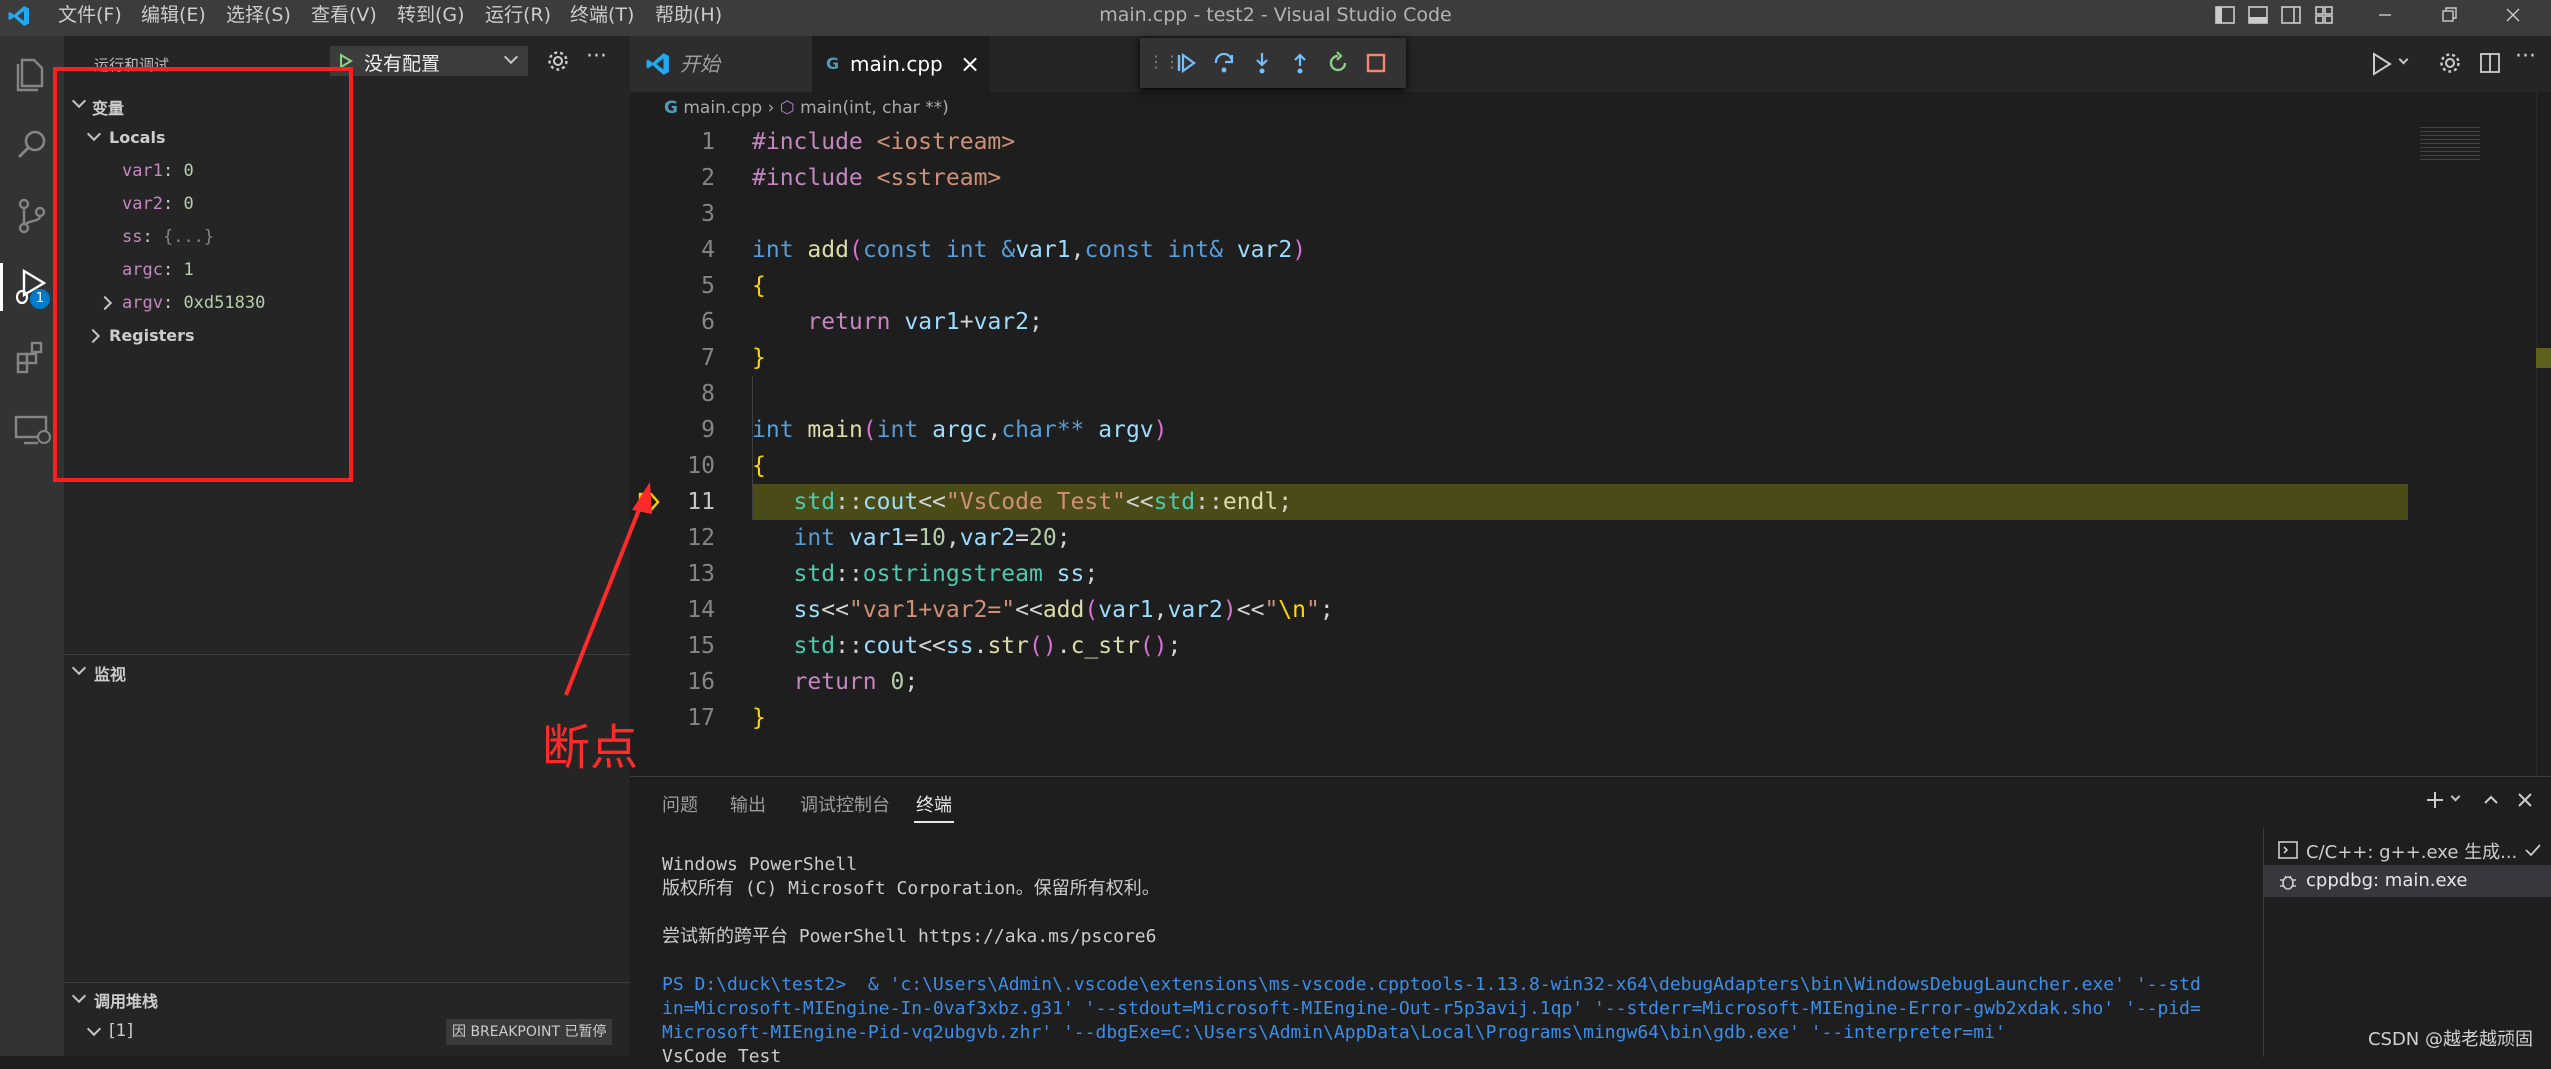 Image resolution: width=2551 pixels, height=1069 pixels. Describe the element at coordinates (932, 538) in the screenshot. I see `code-line: int var1=10,var2=20;` at that location.